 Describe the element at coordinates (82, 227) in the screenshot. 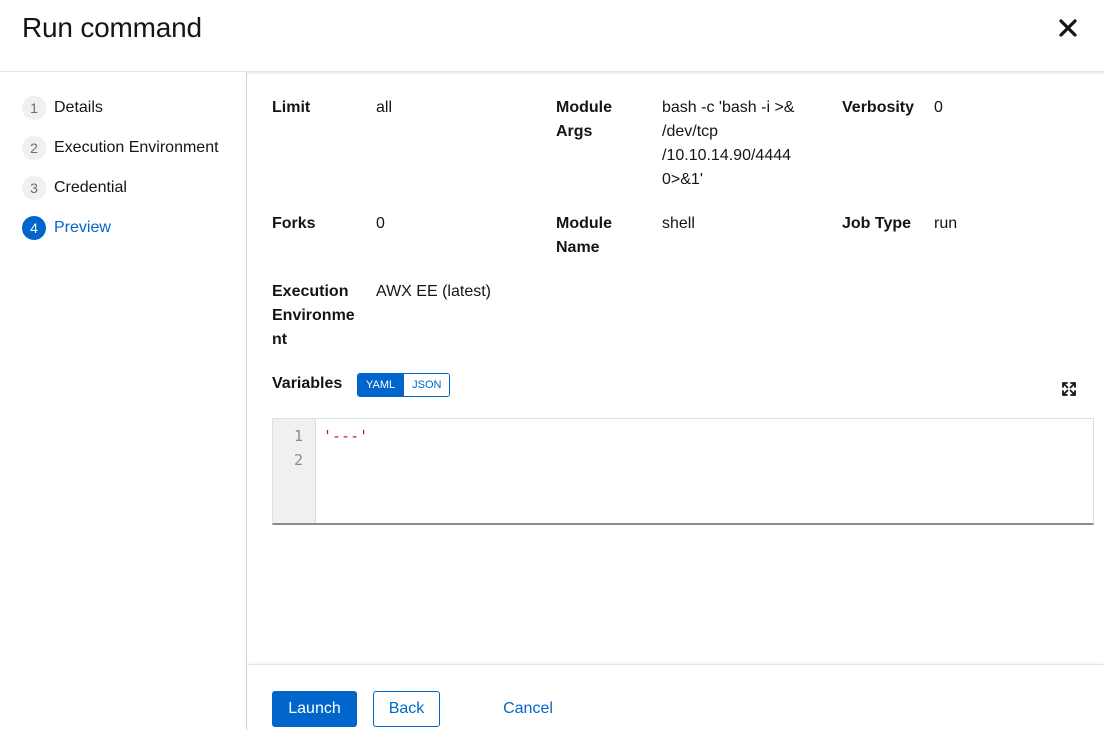

I see `step-label: Preview` at that location.